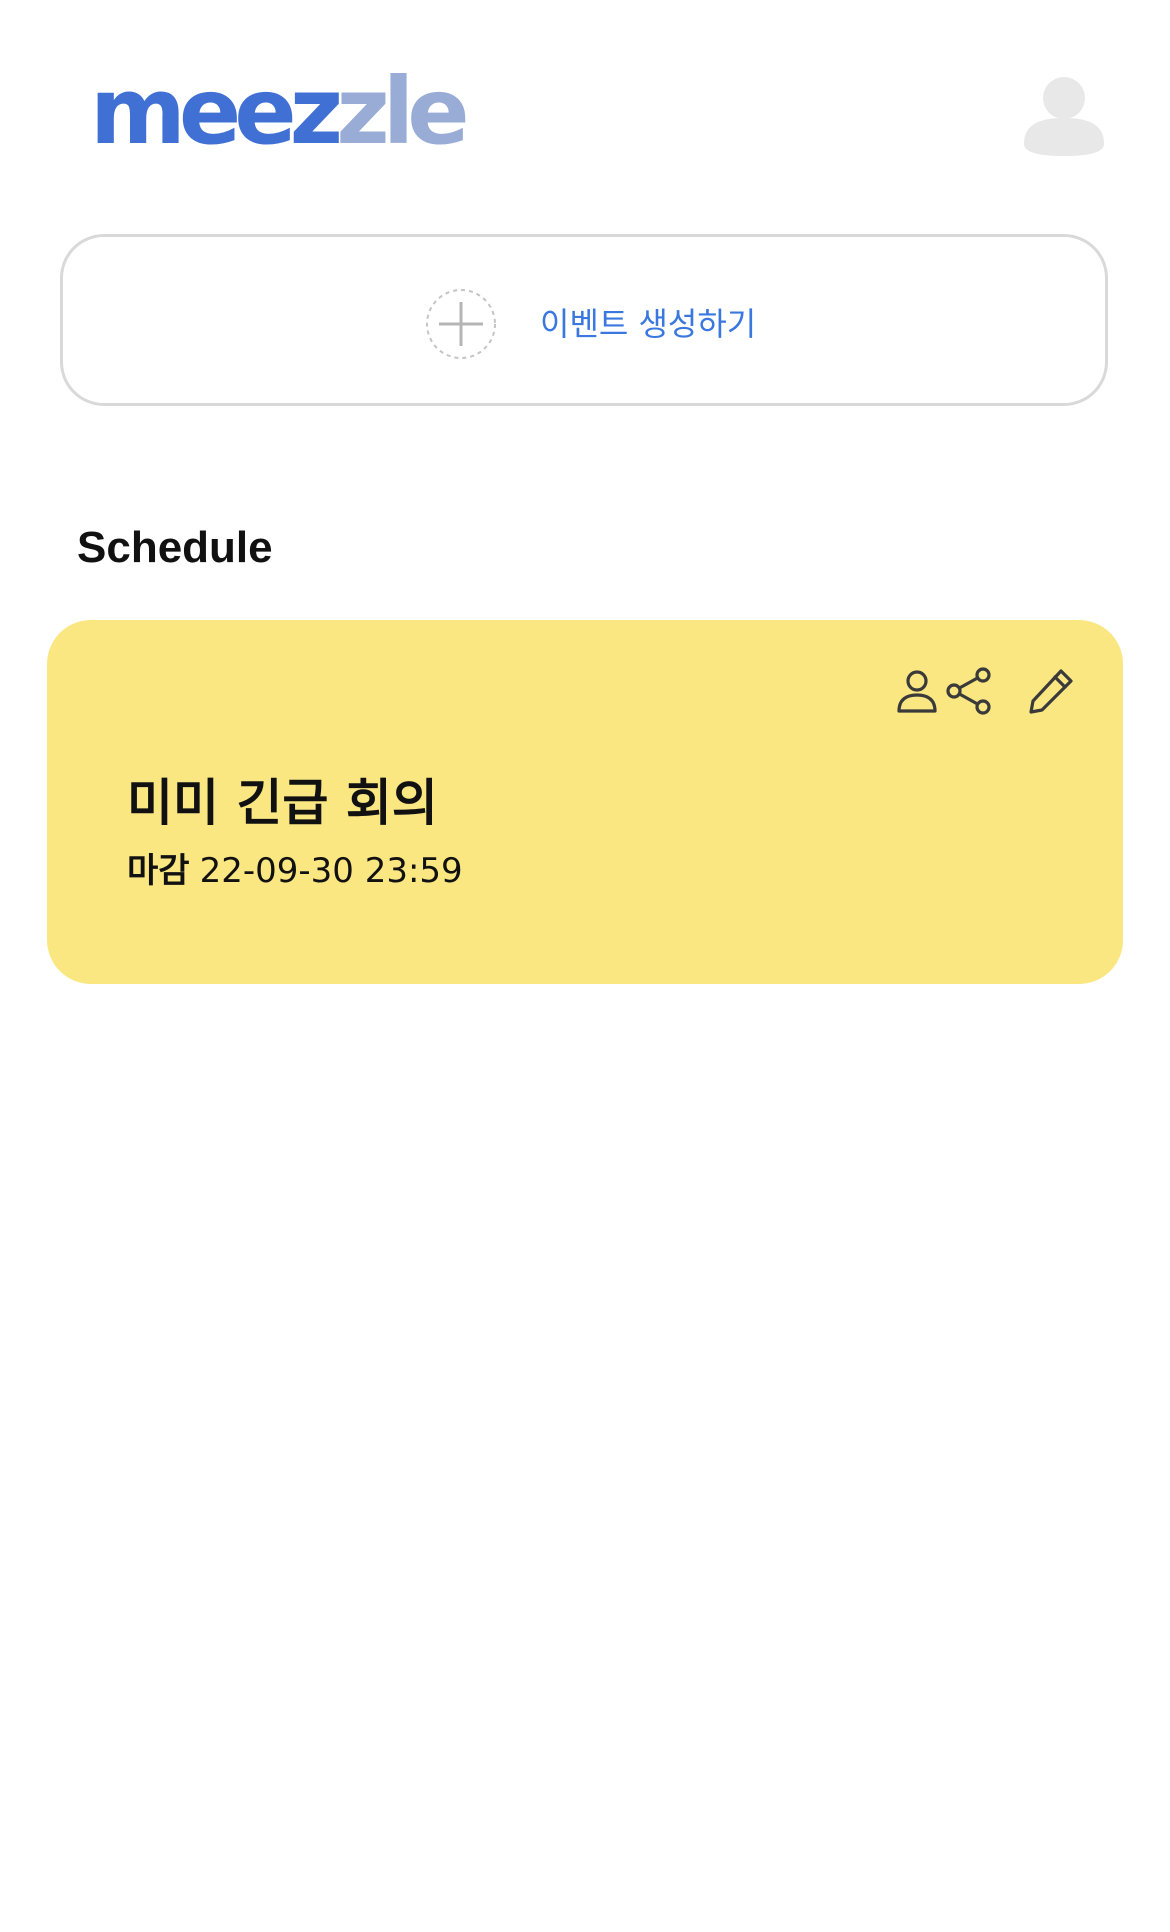 The height and width of the screenshot is (1932, 1170). I want to click on user-avatar-icon, so click(1064, 114).